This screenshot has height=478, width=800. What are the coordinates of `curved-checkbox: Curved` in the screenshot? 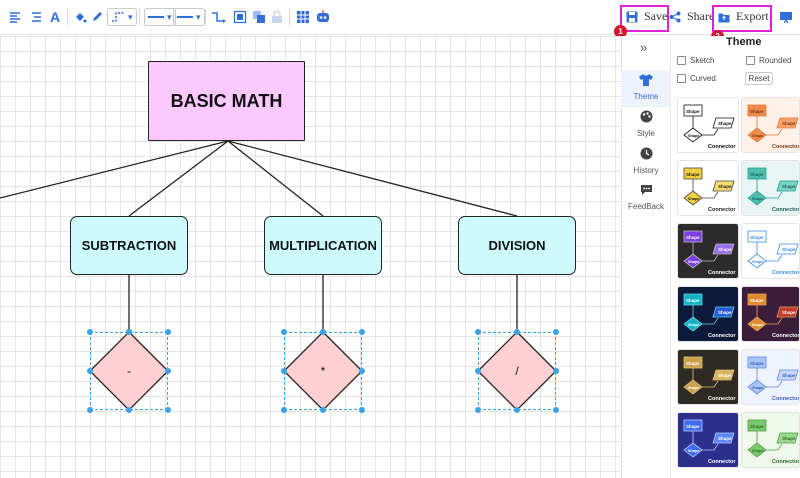 It's located at (696, 78).